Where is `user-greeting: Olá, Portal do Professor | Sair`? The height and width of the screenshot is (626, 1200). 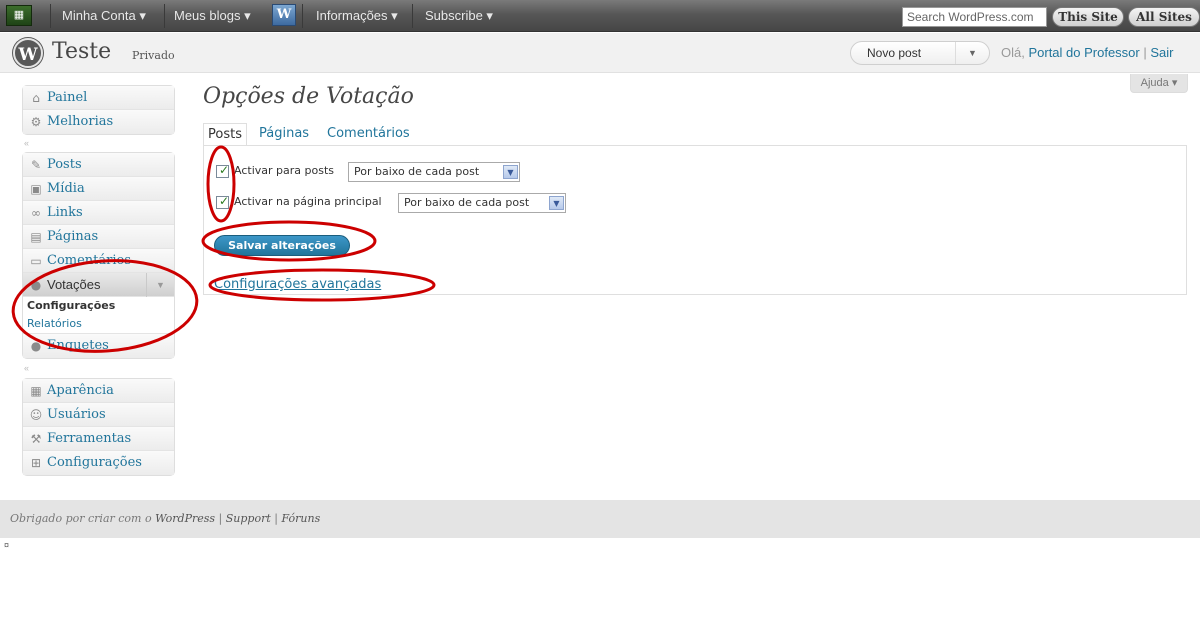 user-greeting: Olá, Portal do Professor | Sair is located at coordinates (1087, 52).